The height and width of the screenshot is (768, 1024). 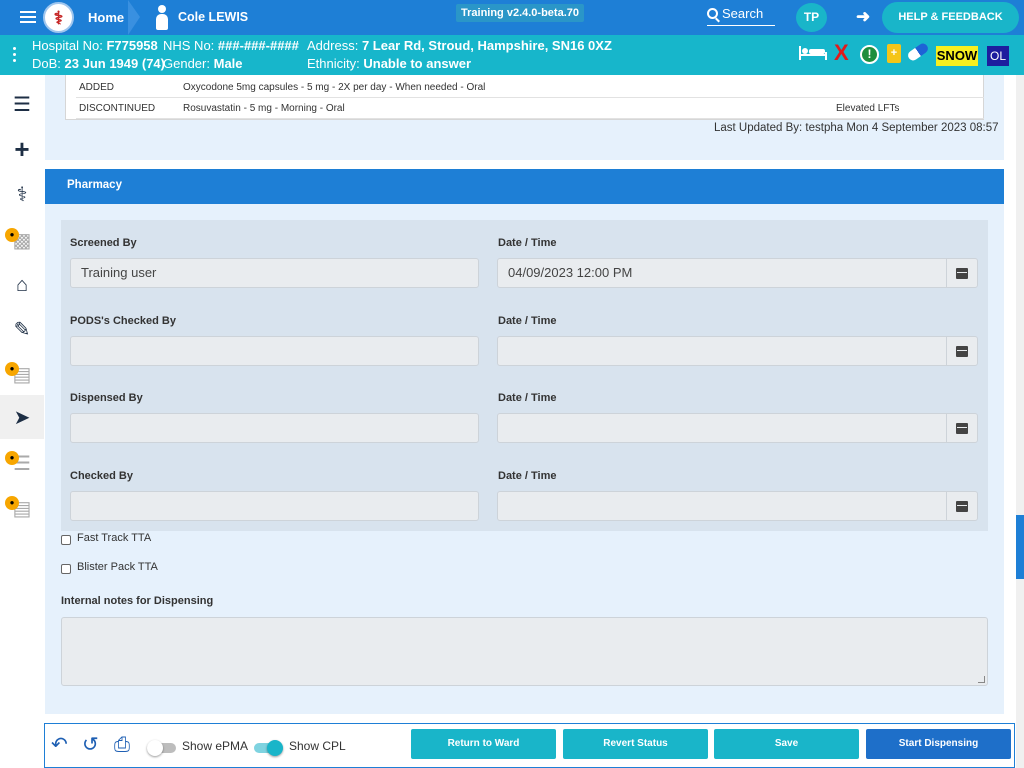 What do you see at coordinates (22, 374) in the screenshot?
I see `sidebar-clipboard-icon: ▤ ●` at bounding box center [22, 374].